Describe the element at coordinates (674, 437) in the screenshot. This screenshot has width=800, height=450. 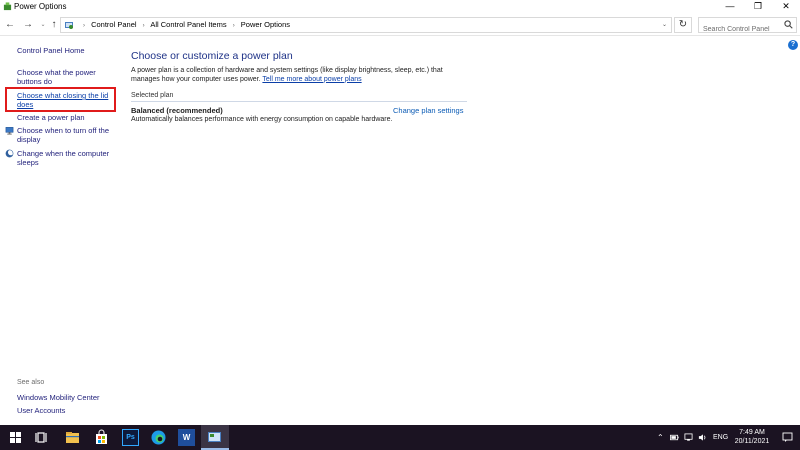
I see `battery-icon` at that location.